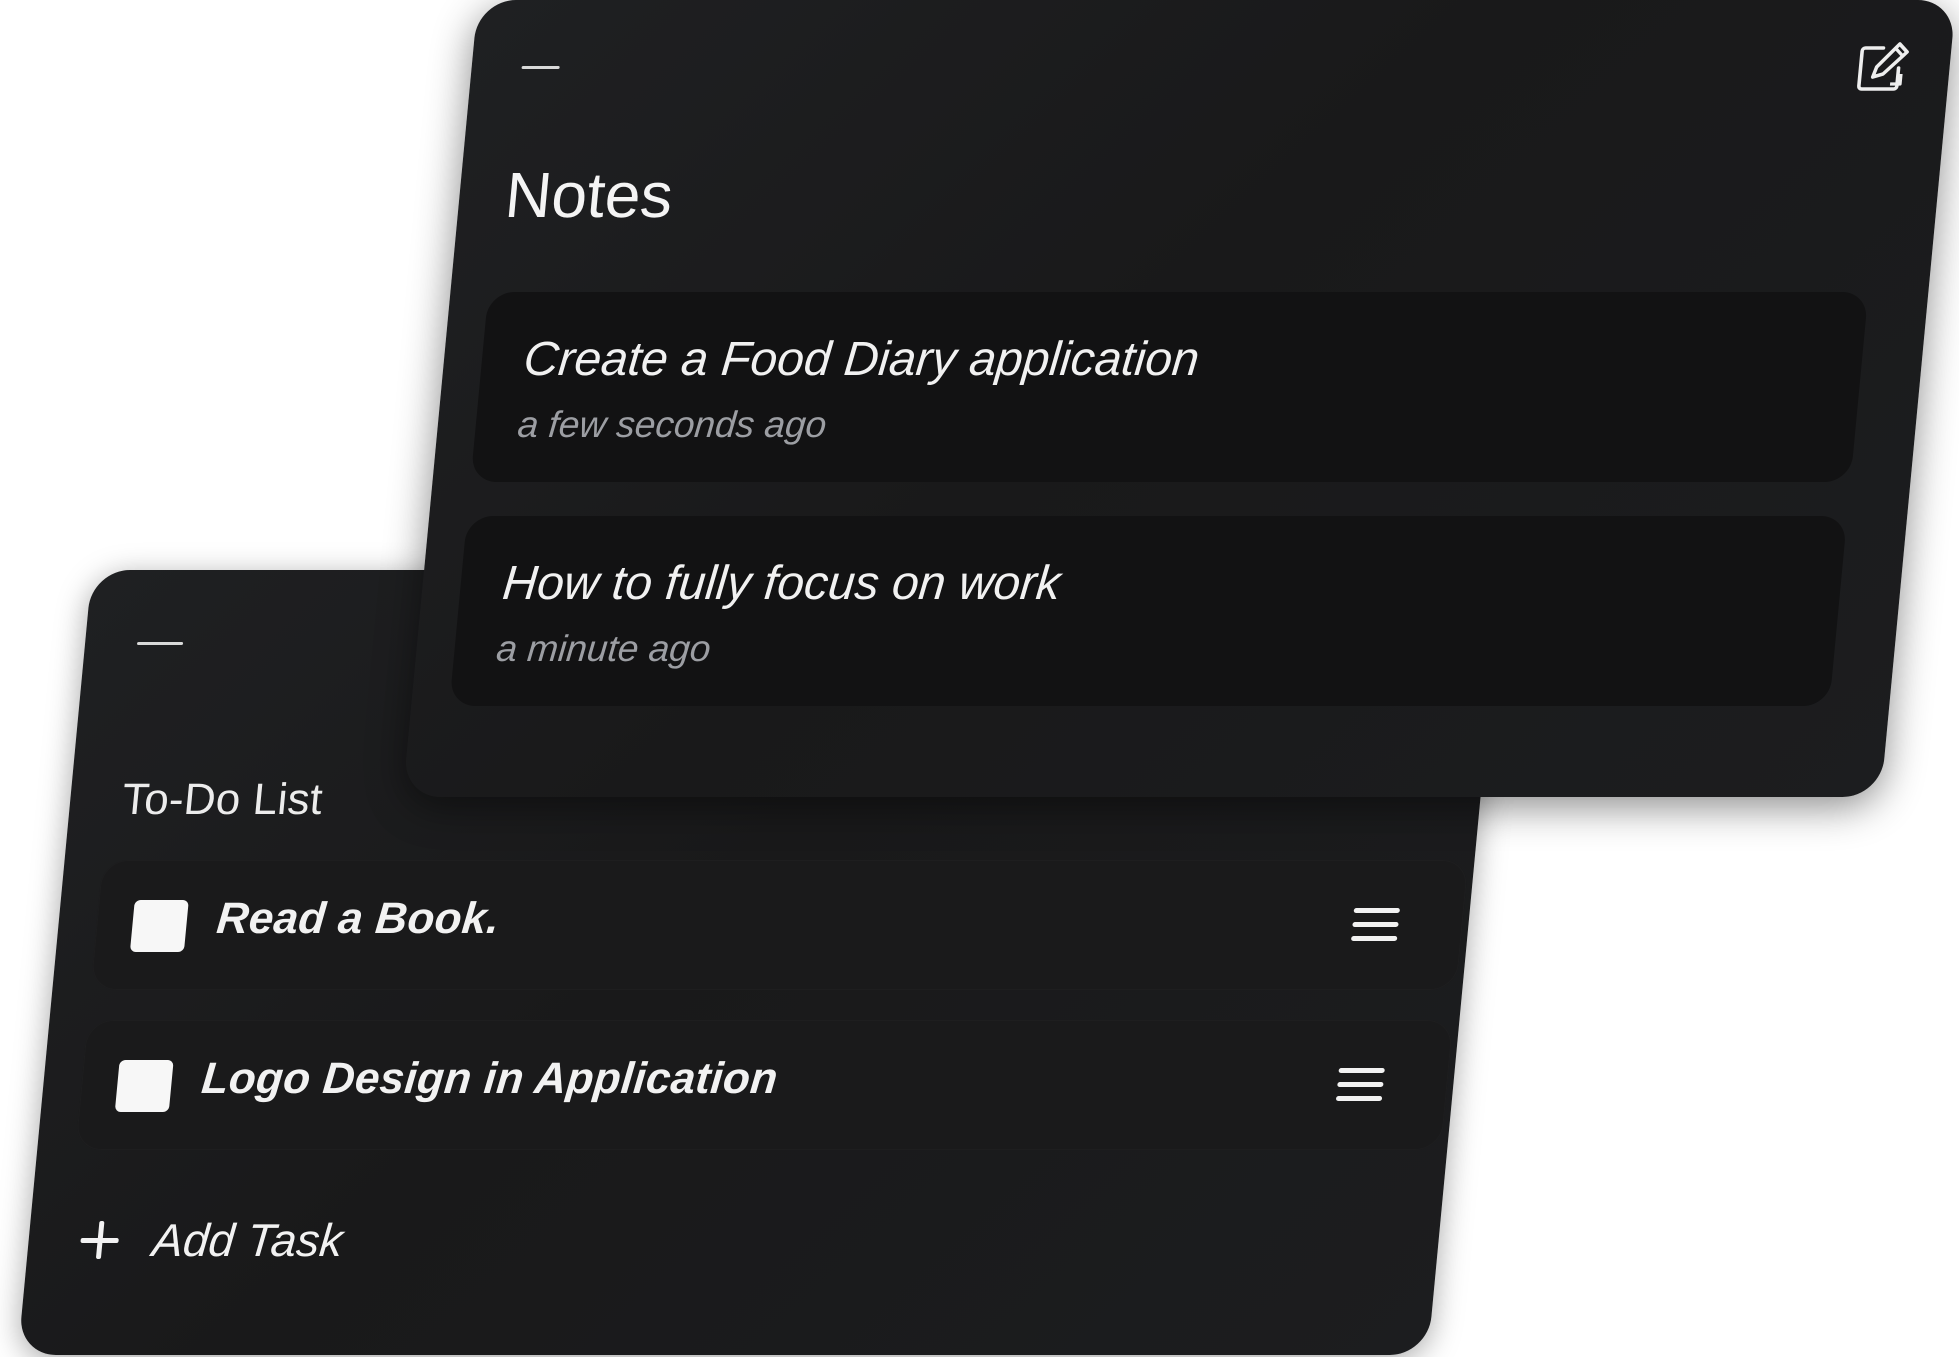 This screenshot has width=1959, height=1357. What do you see at coordinates (589, 195) in the screenshot?
I see `notes-title: Notes` at bounding box center [589, 195].